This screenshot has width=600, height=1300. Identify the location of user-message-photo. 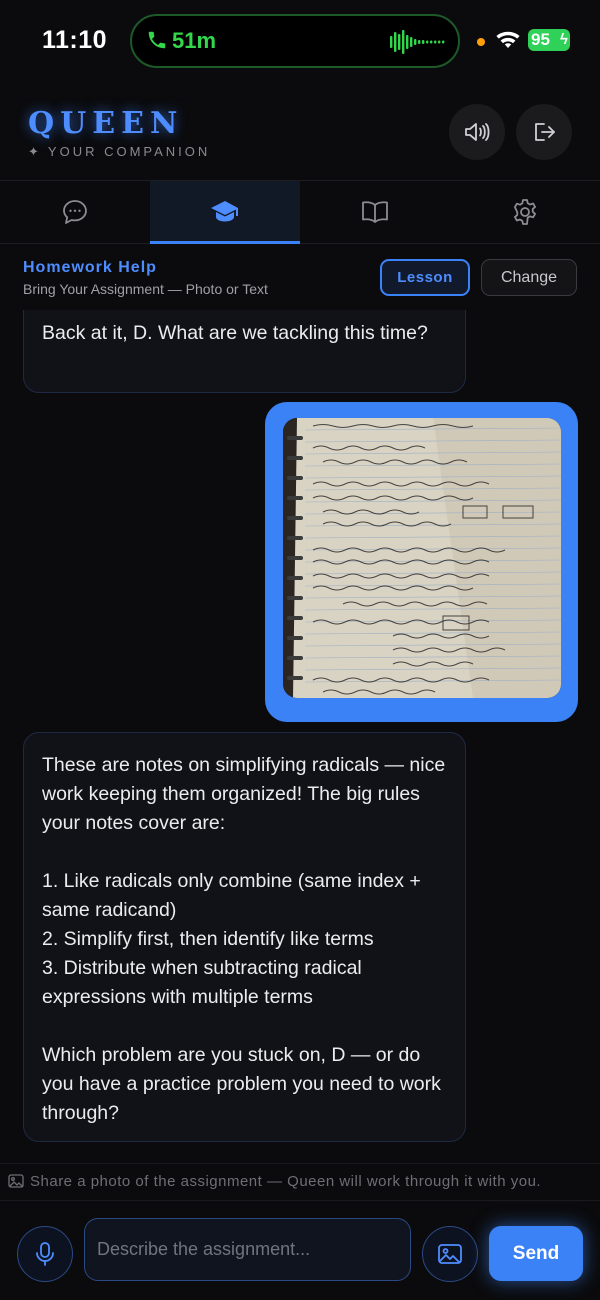
(421, 562).